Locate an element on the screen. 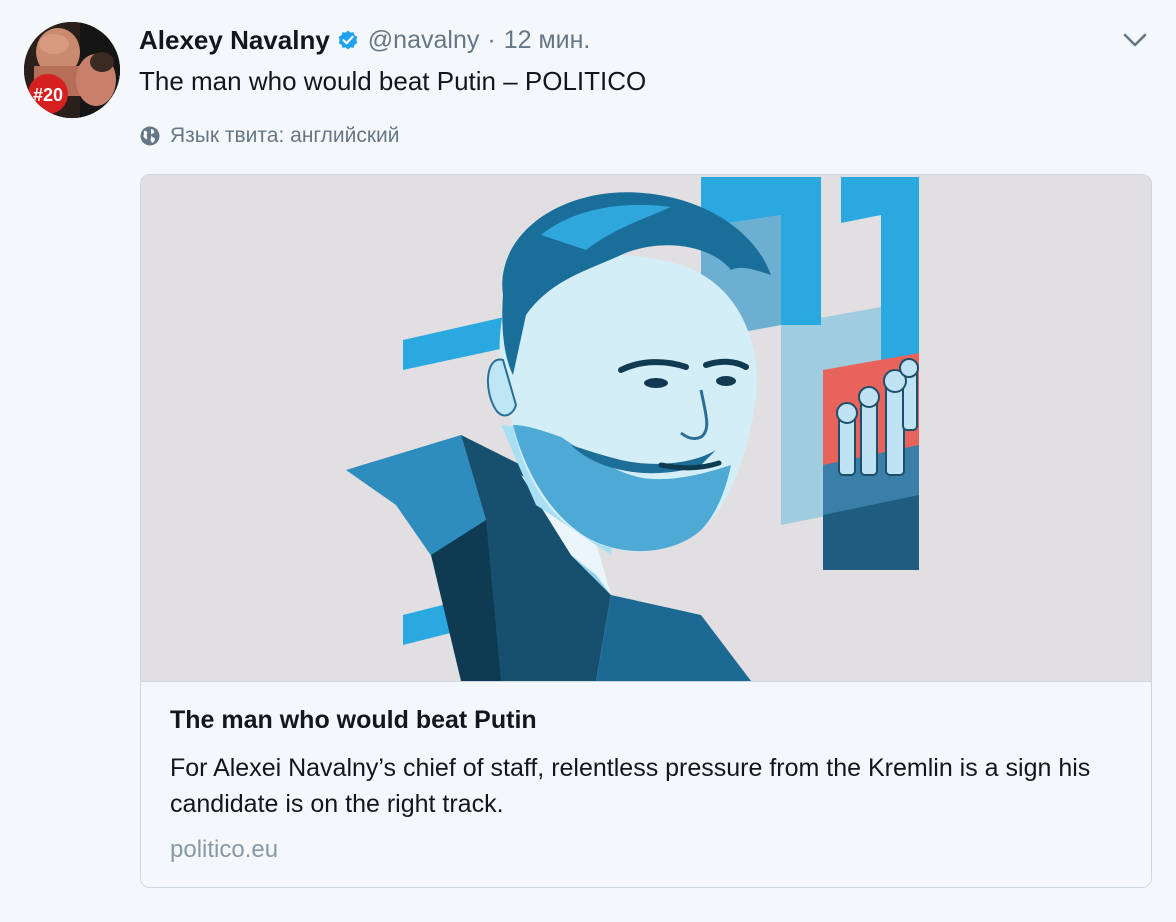 The image size is (1176, 922). card-domain: politico.eu is located at coordinates (224, 849).